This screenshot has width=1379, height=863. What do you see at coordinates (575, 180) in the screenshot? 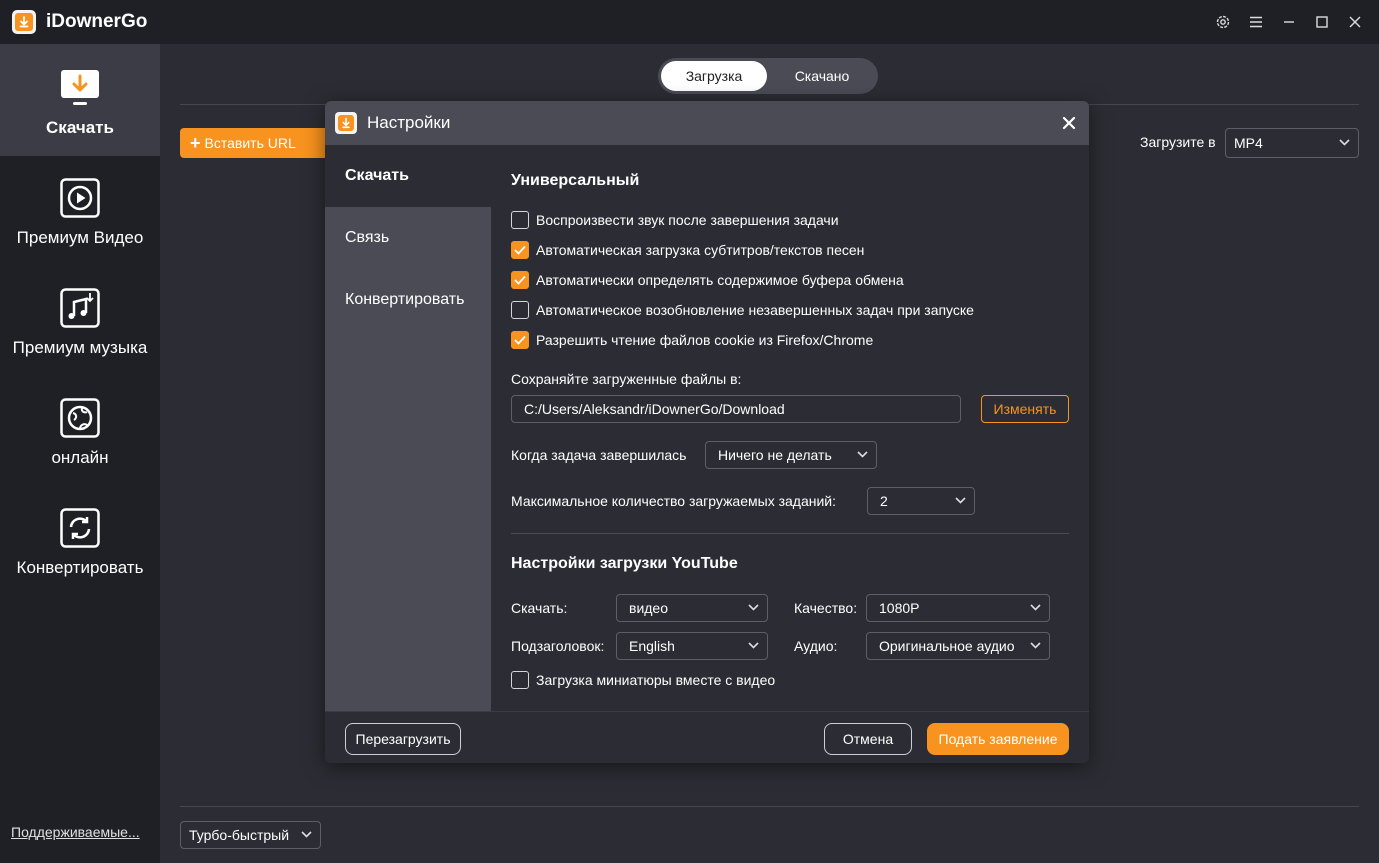
I see `section-general-title: Универсальный` at bounding box center [575, 180].